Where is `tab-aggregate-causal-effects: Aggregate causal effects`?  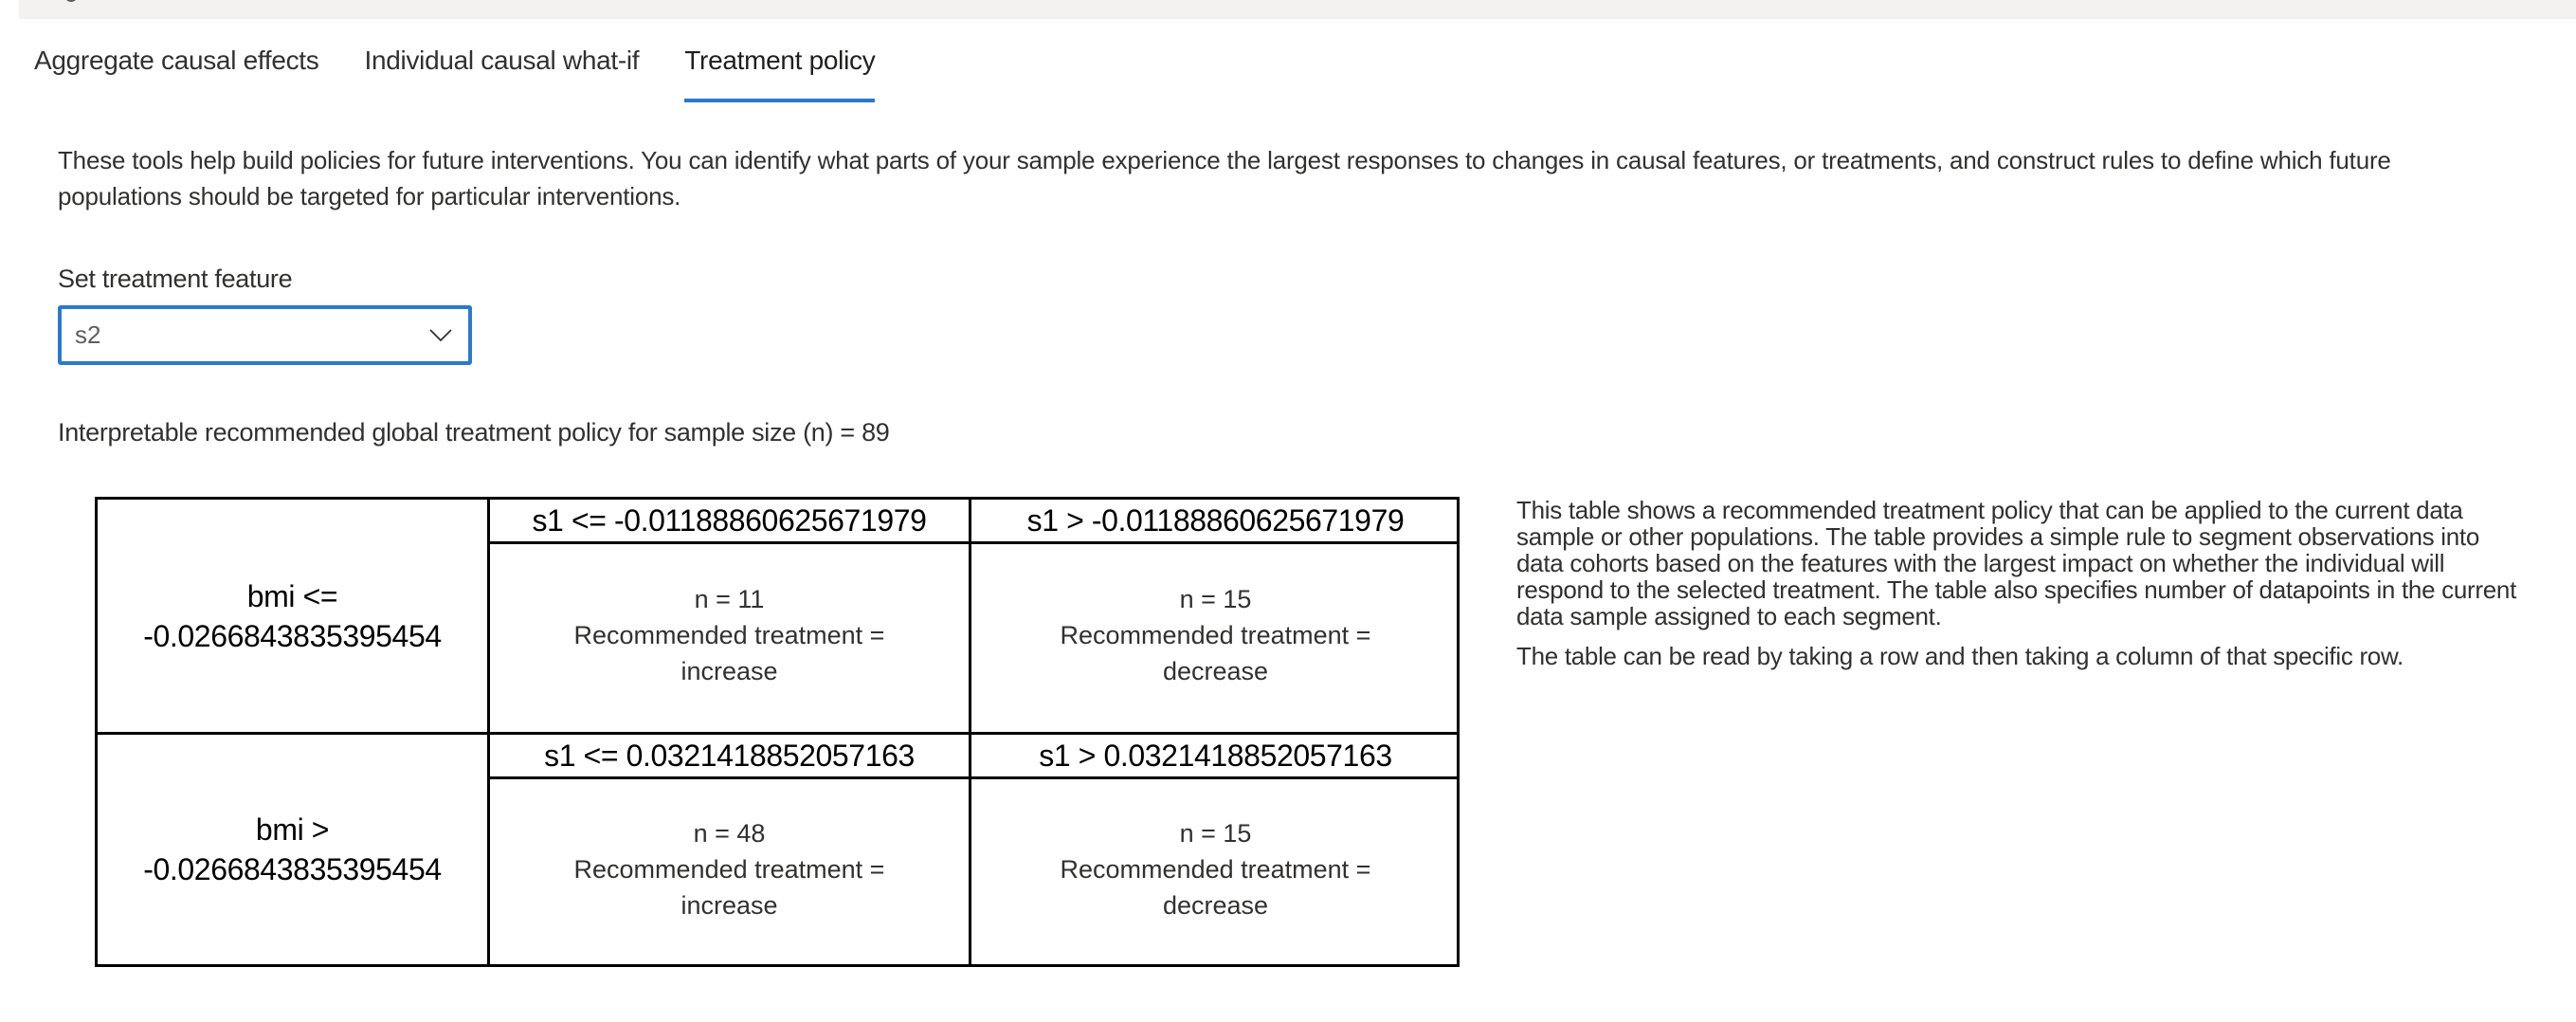 tab-aggregate-causal-effects: Aggregate causal effects is located at coordinates (176, 72).